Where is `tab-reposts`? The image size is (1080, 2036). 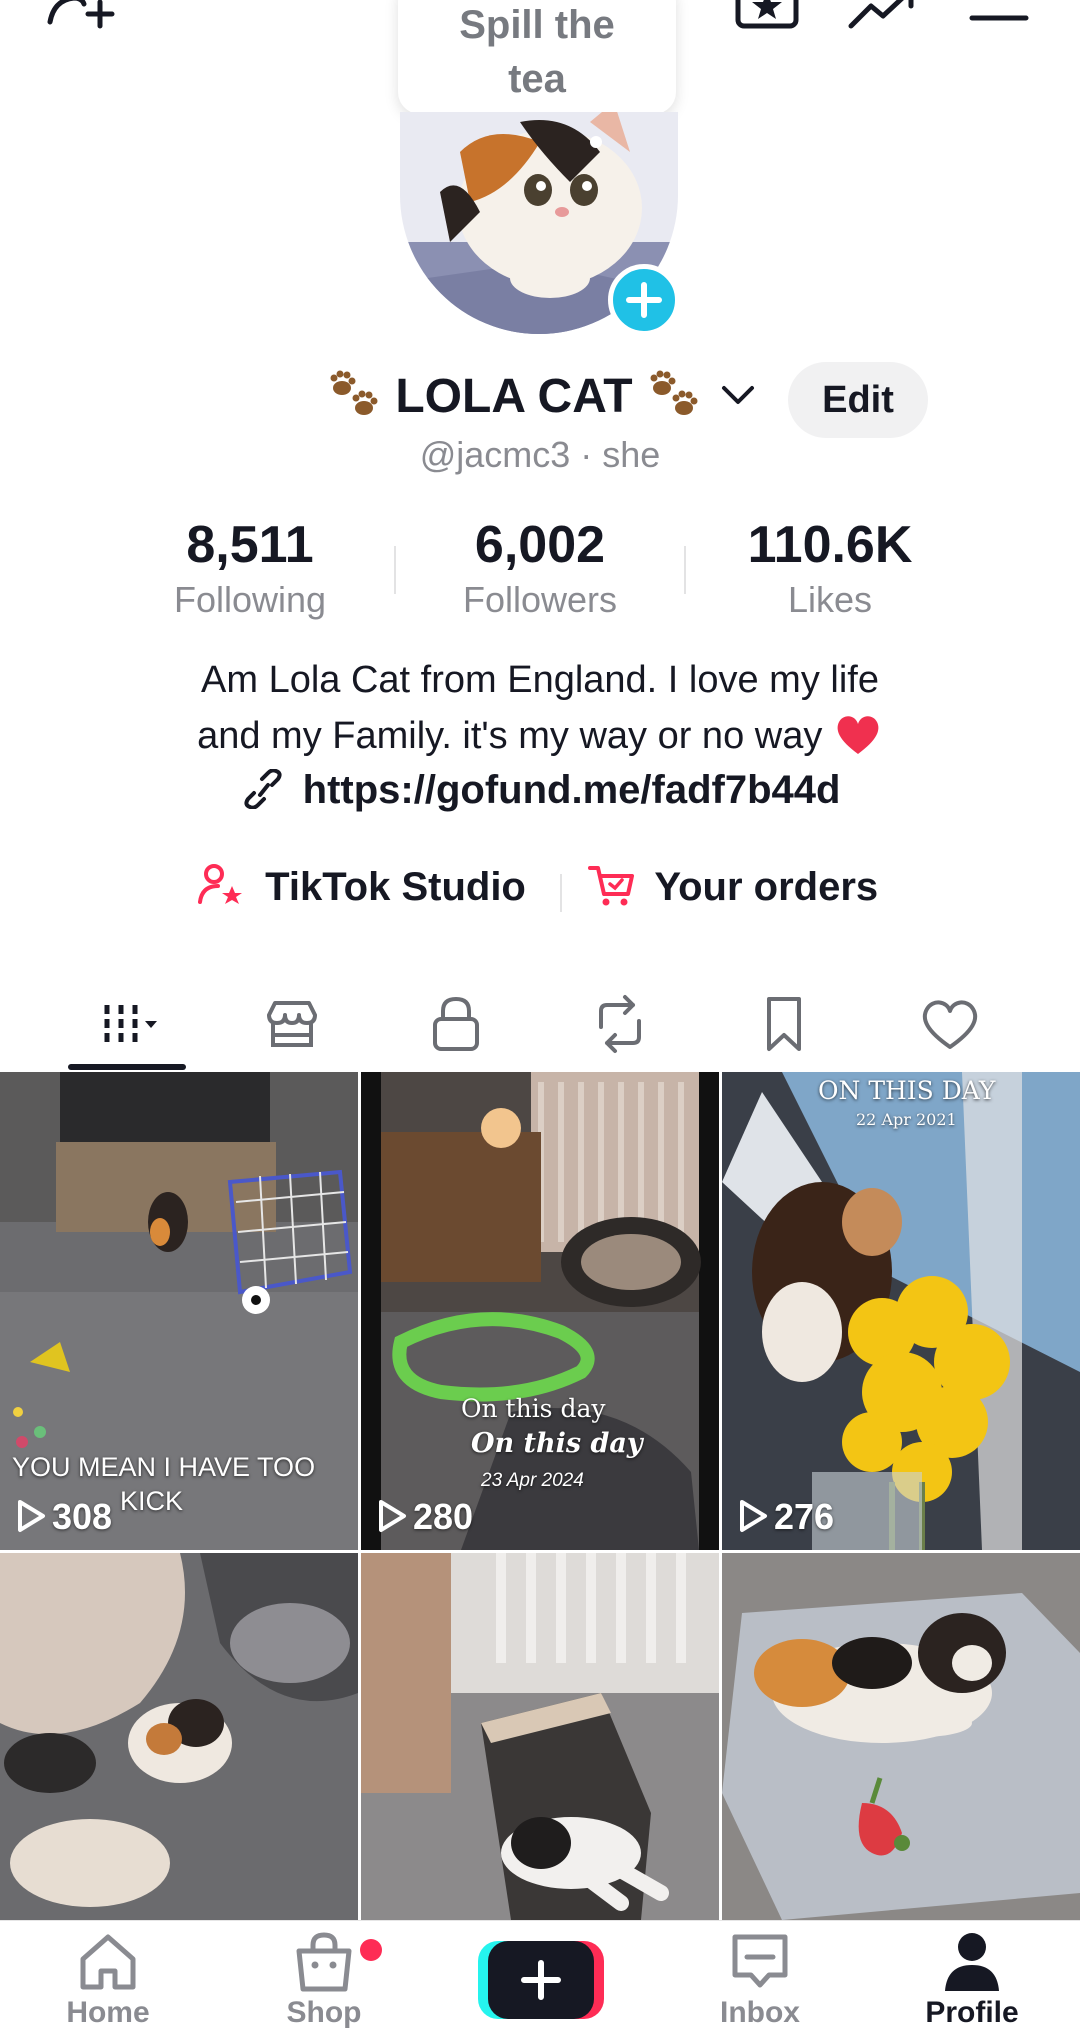
tab-reposts is located at coordinates (620, 1024).